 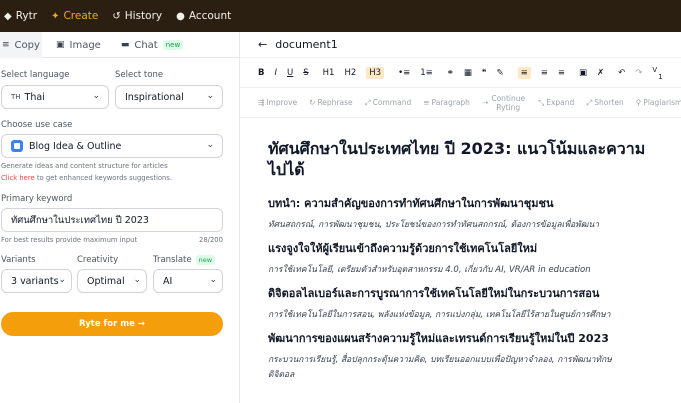 What do you see at coordinates (112, 324) in the screenshot?
I see `ryte-for-me-button: Ryte for me →` at bounding box center [112, 324].